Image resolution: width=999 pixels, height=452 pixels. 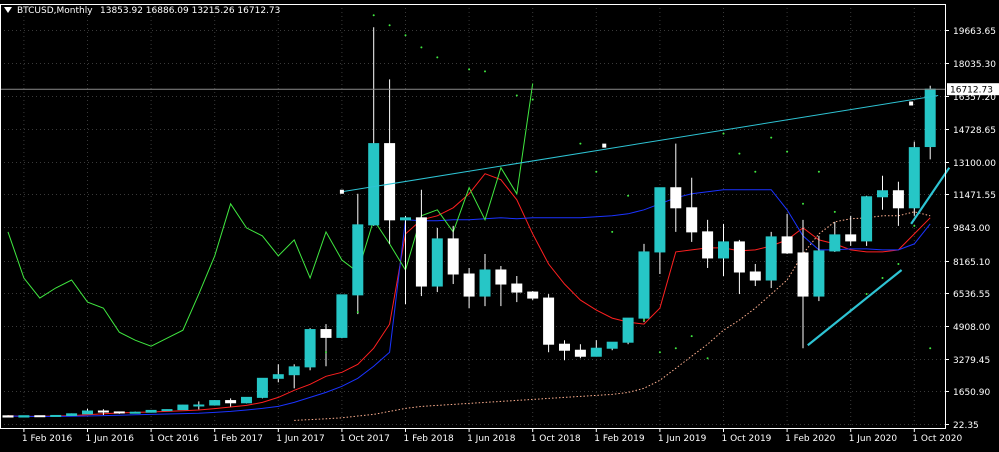 I want to click on price-label: 4908.00, so click(x=971, y=328).